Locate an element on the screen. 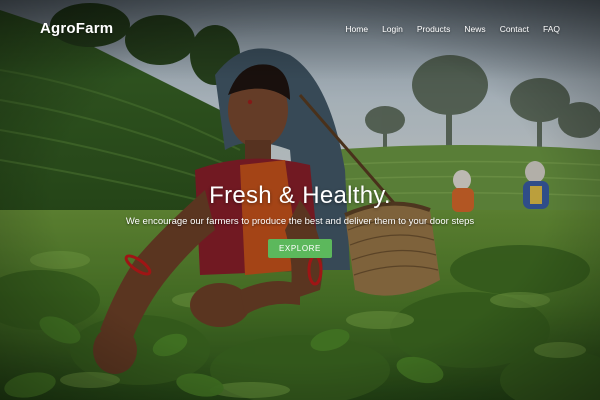 Image resolution: width=600 pixels, height=400 pixels. nav-link-login: Login is located at coordinates (392, 29).